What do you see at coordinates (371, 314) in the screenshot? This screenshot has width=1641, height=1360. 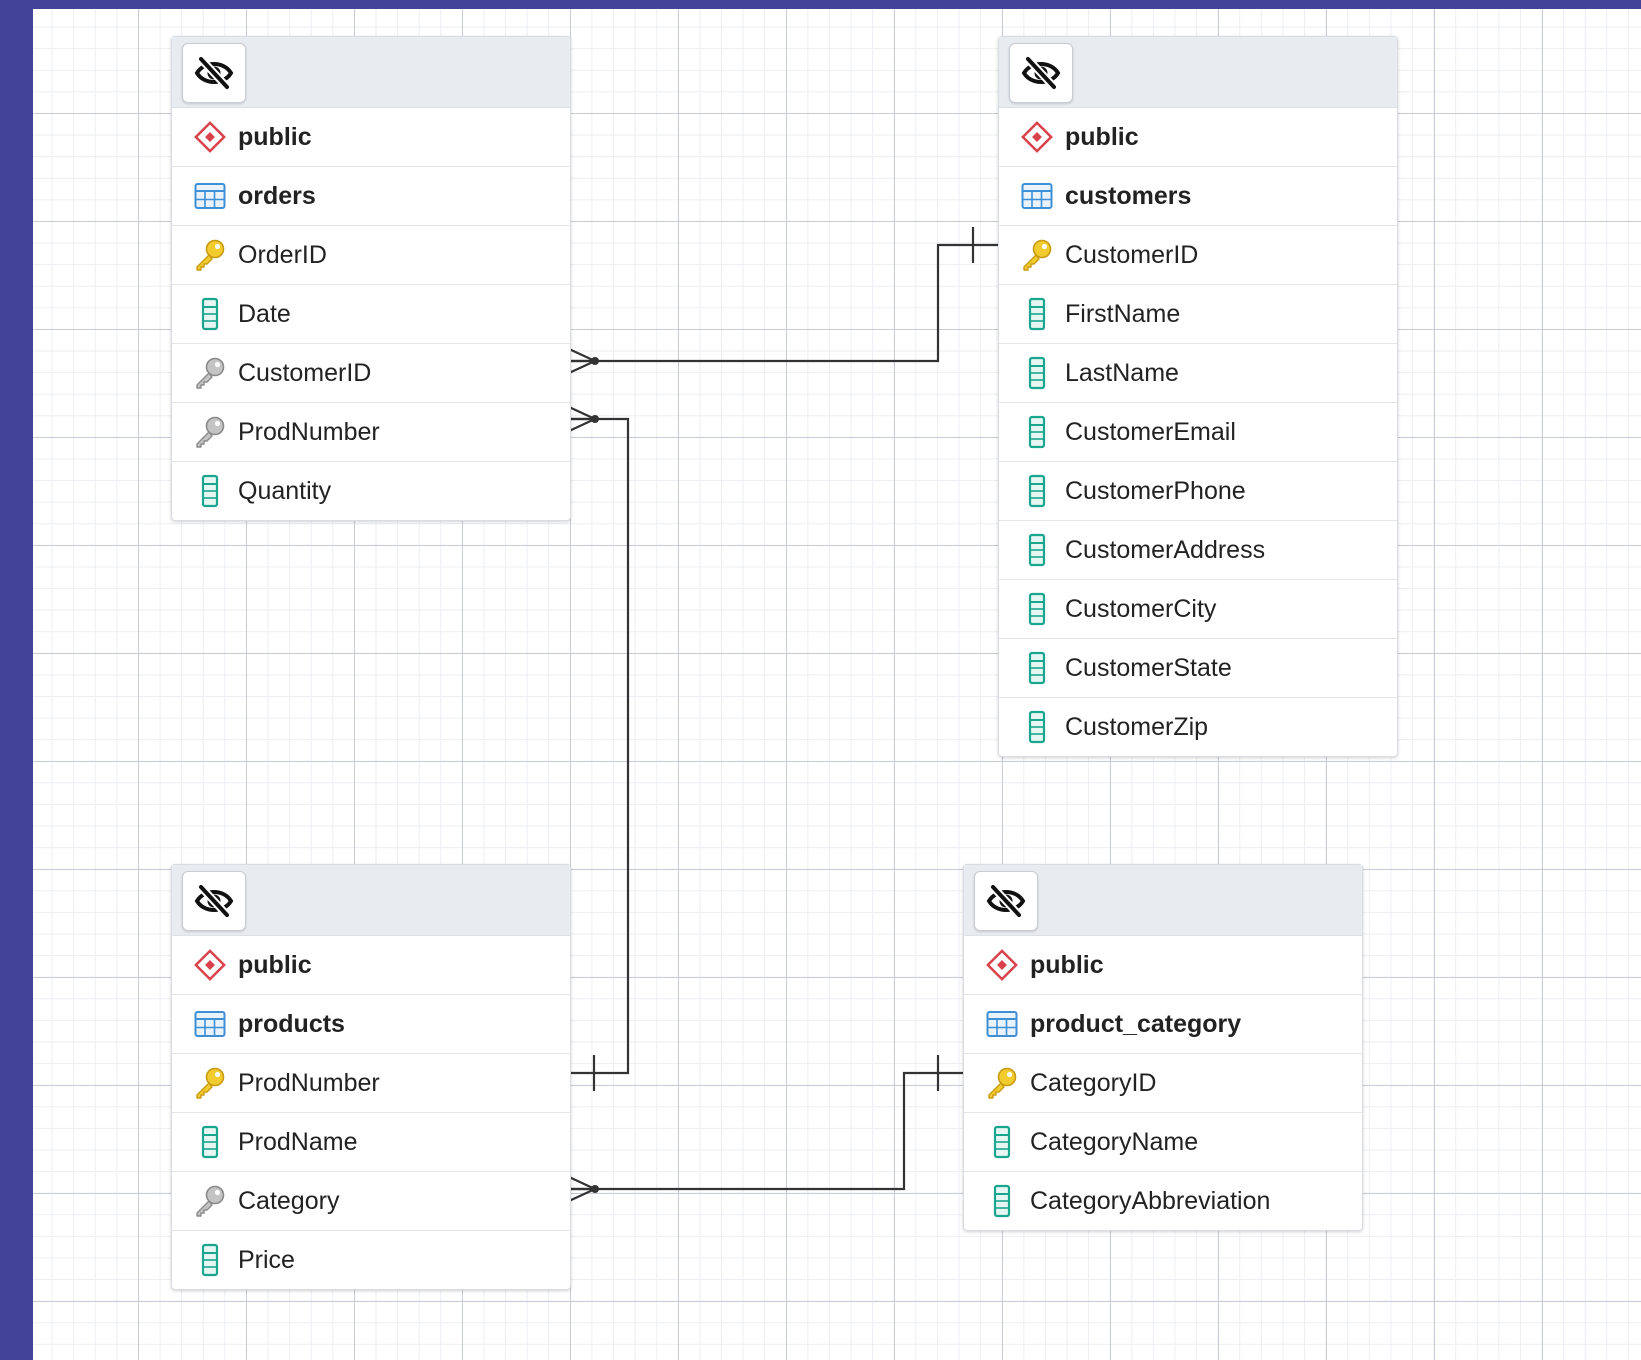 I see `column-row-date: Date` at bounding box center [371, 314].